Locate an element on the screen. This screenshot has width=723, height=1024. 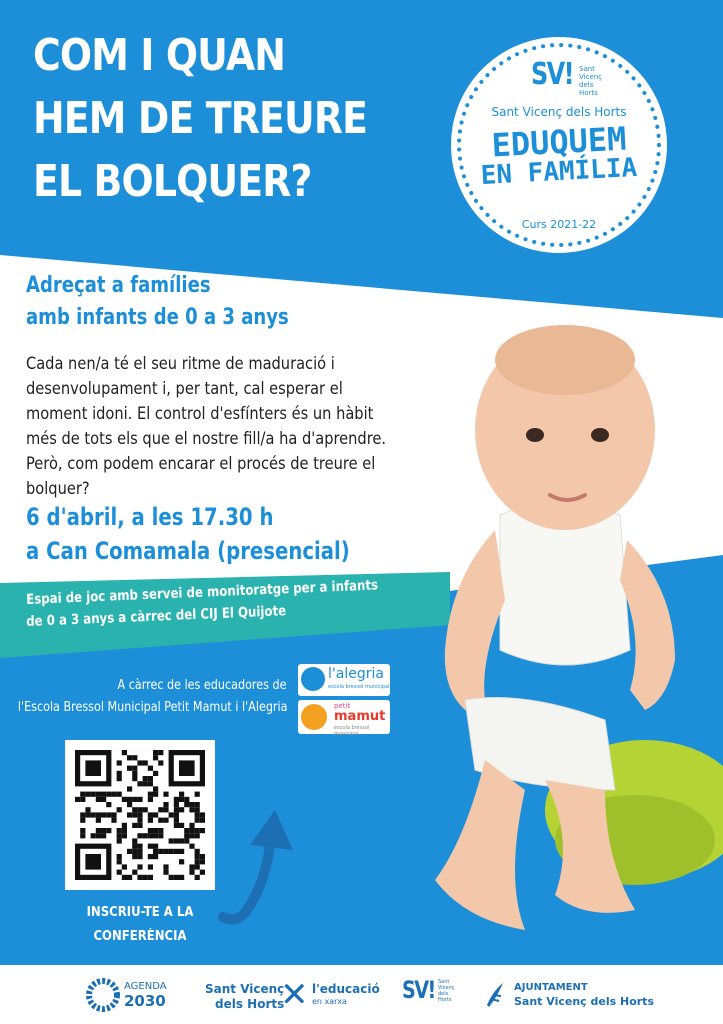
alegria-logo: l'alegria escola bressol municipal is located at coordinates (344, 680).